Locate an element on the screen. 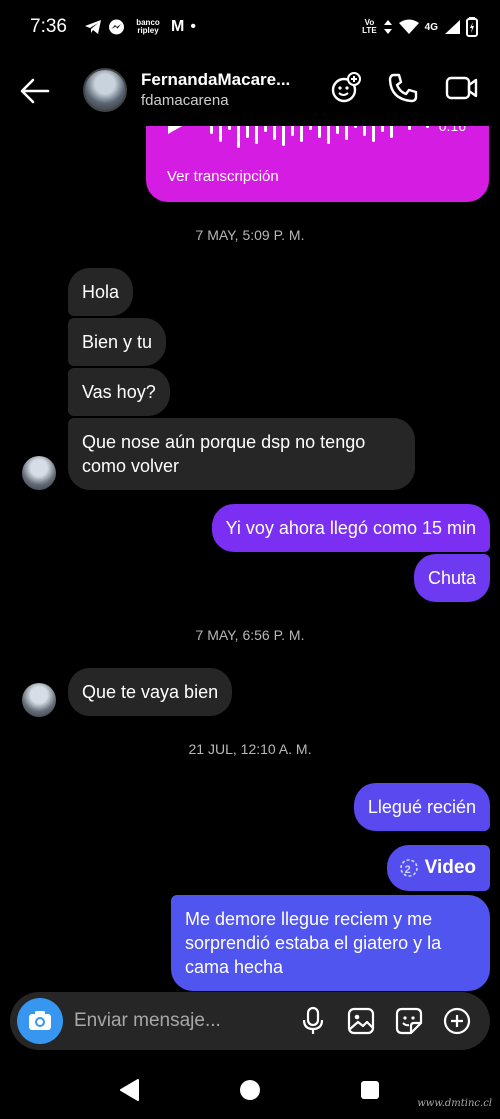  gallery-icon is located at coordinates (361, 1021).